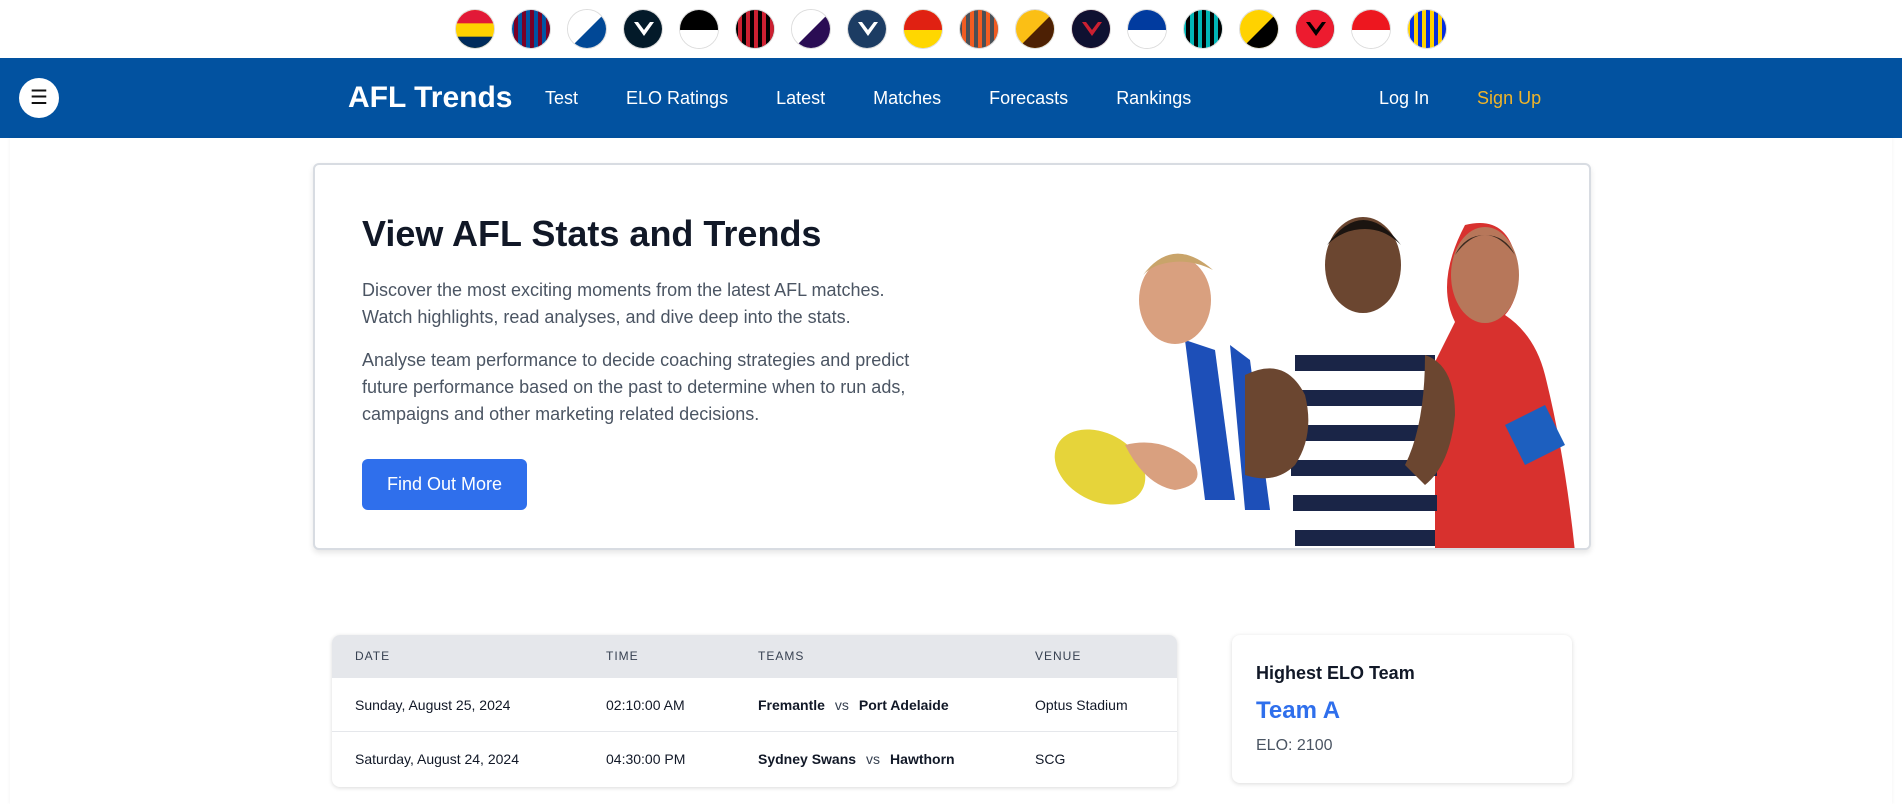 This screenshot has height=804, width=1902. Describe the element at coordinates (1317, 376) in the screenshot. I see `afl-players-image` at that location.